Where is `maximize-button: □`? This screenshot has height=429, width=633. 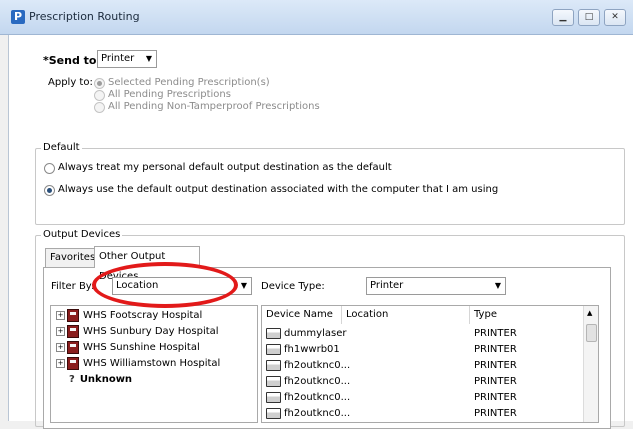
maximize-button: □ is located at coordinates (589, 17).